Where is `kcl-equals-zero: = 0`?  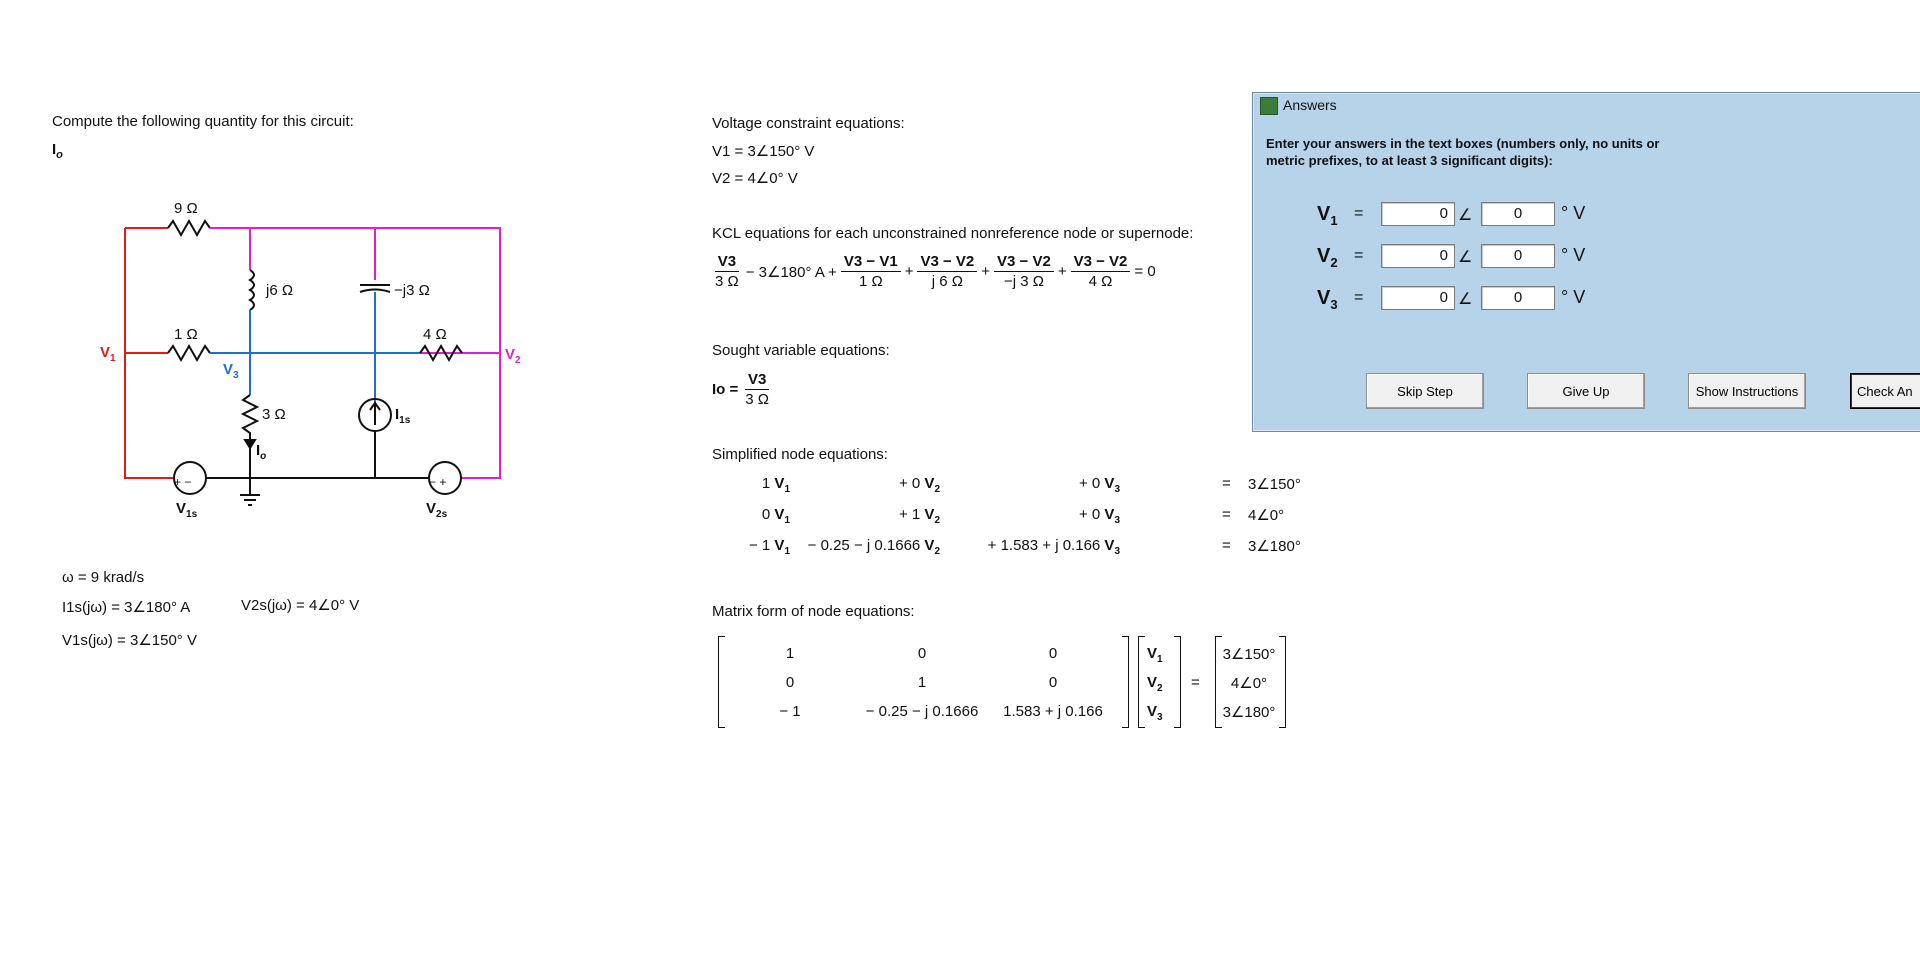 kcl-equals-zero: = 0 is located at coordinates (1145, 271).